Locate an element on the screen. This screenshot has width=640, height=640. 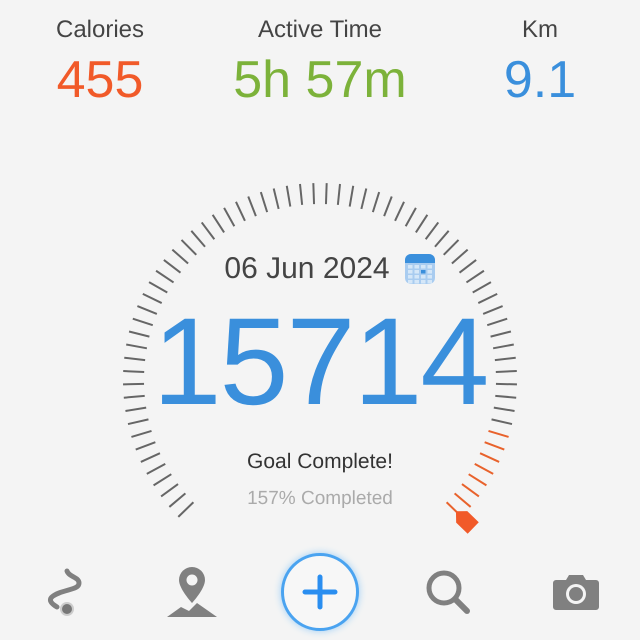
search-icon is located at coordinates (448, 592).